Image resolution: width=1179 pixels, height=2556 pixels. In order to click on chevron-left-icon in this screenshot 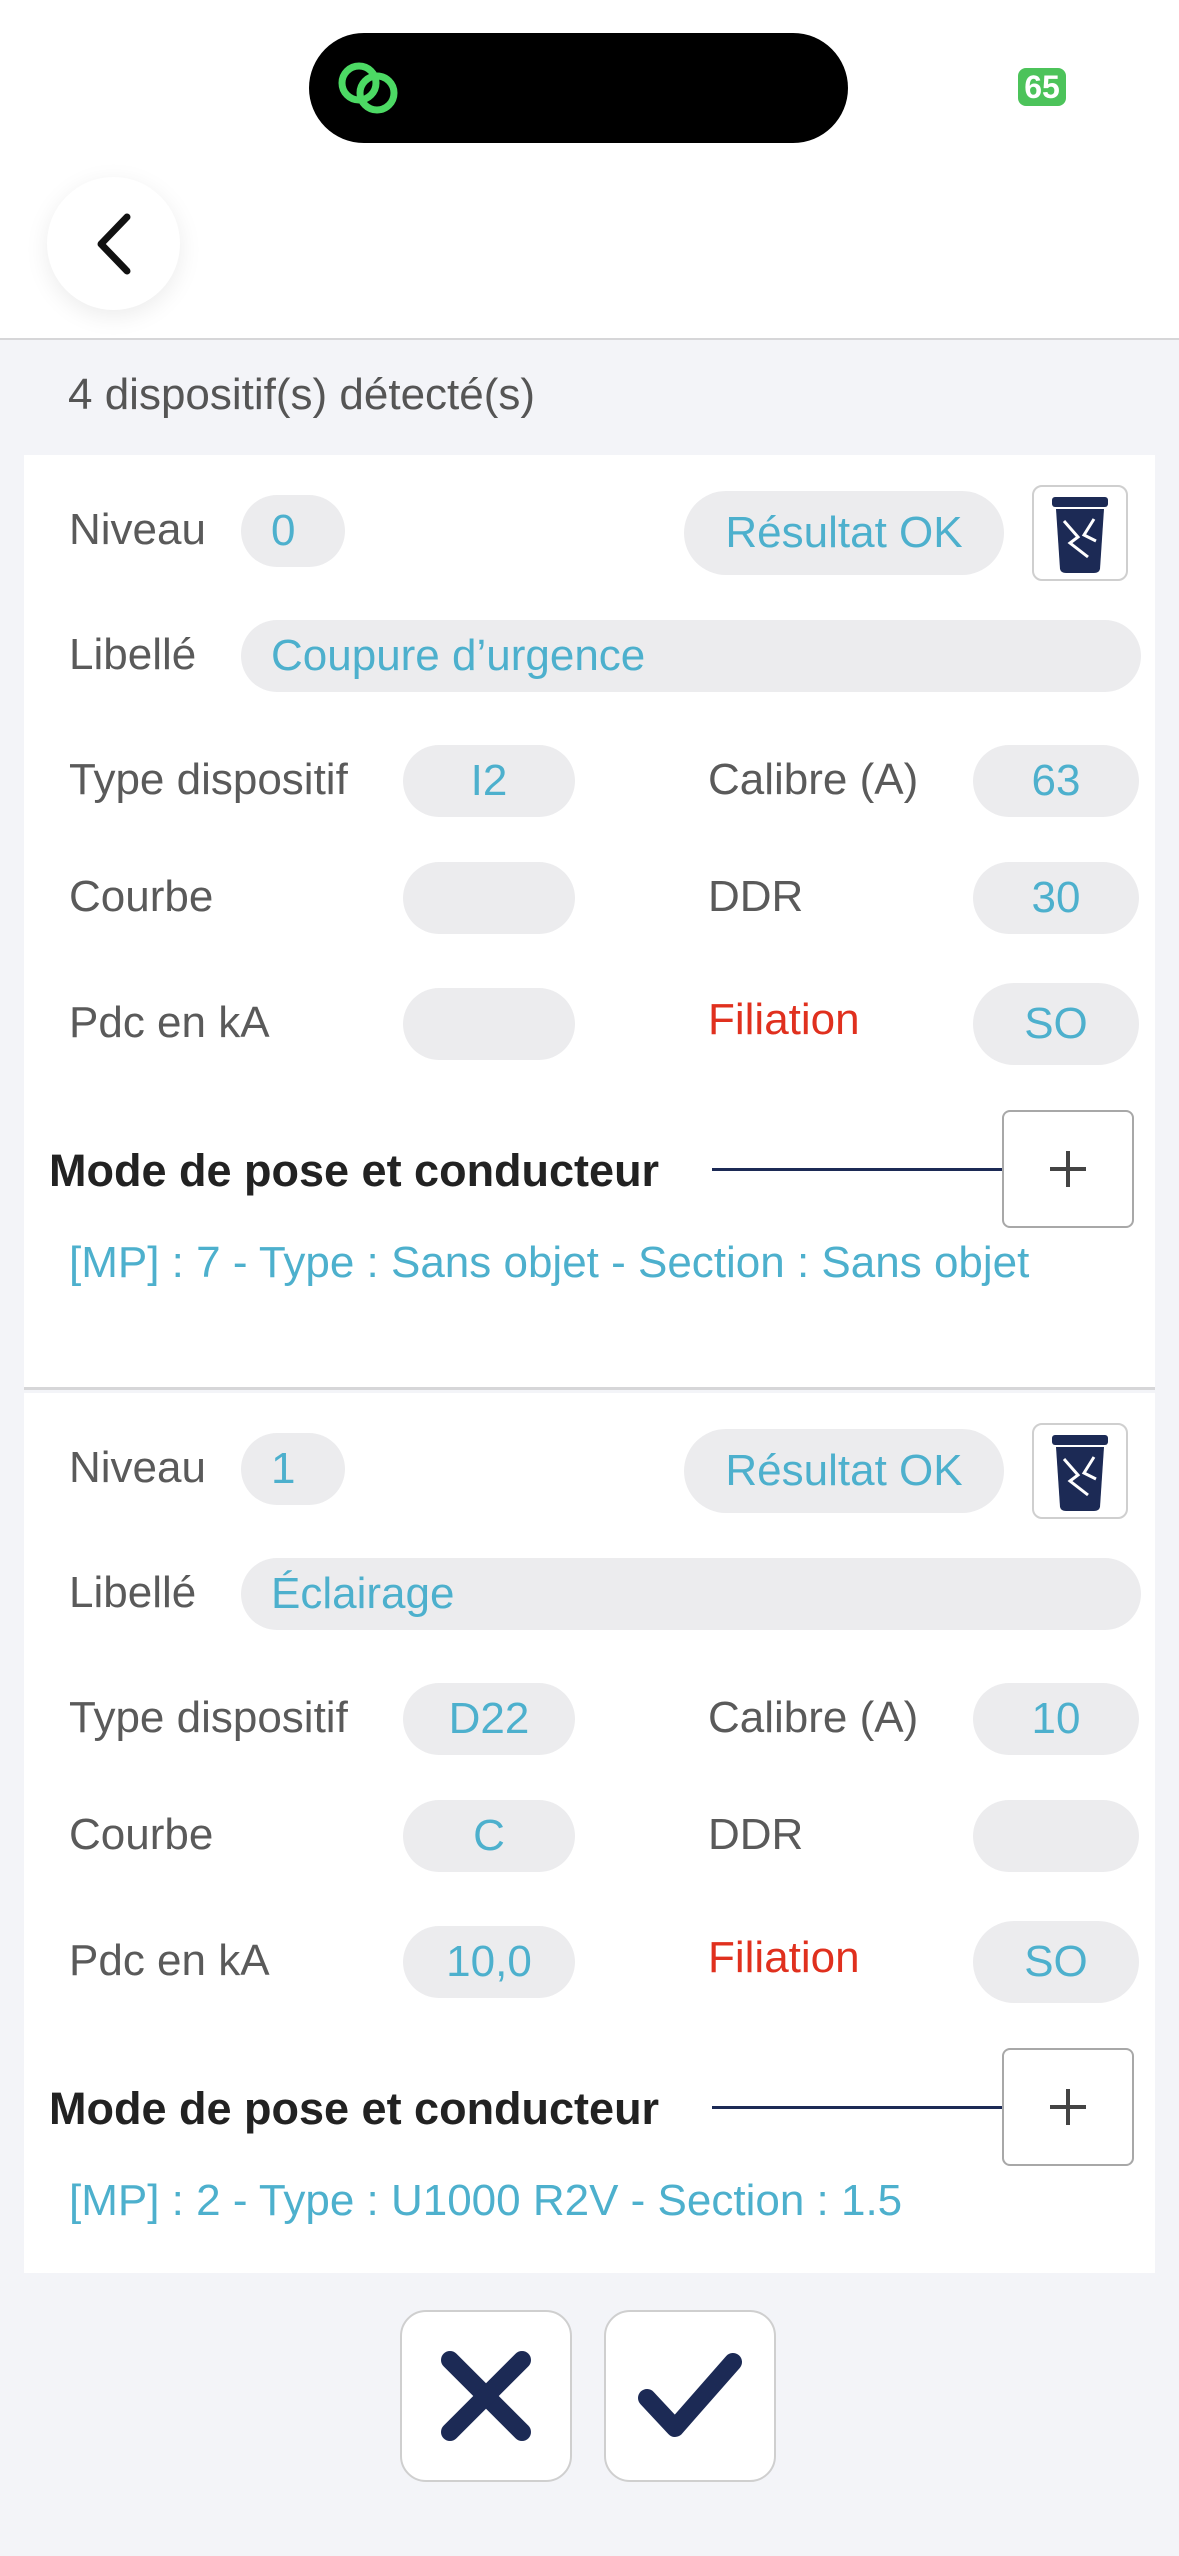, I will do `click(113, 243)`.